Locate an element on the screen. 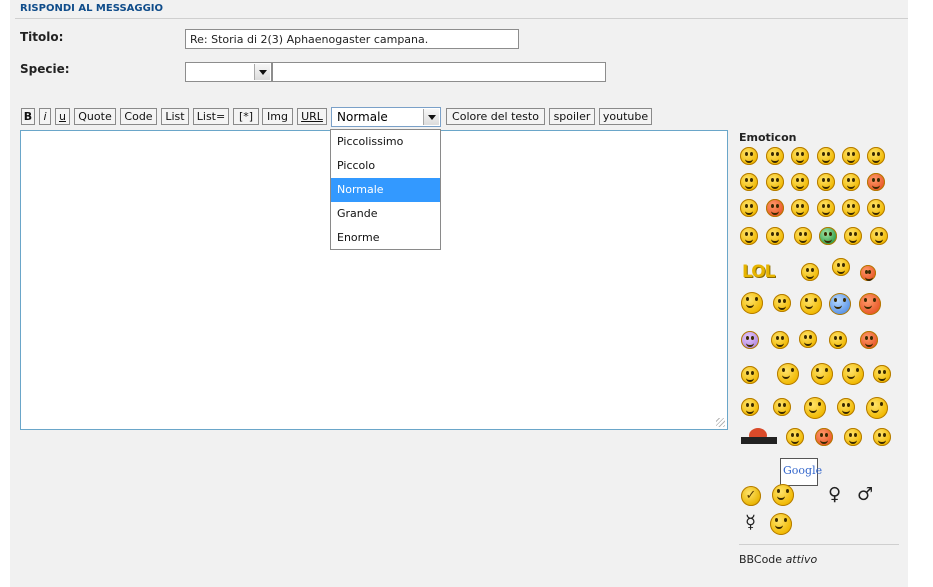 The height and width of the screenshot is (587, 933). google-sign-icon: Google is located at coordinates (801, 472).